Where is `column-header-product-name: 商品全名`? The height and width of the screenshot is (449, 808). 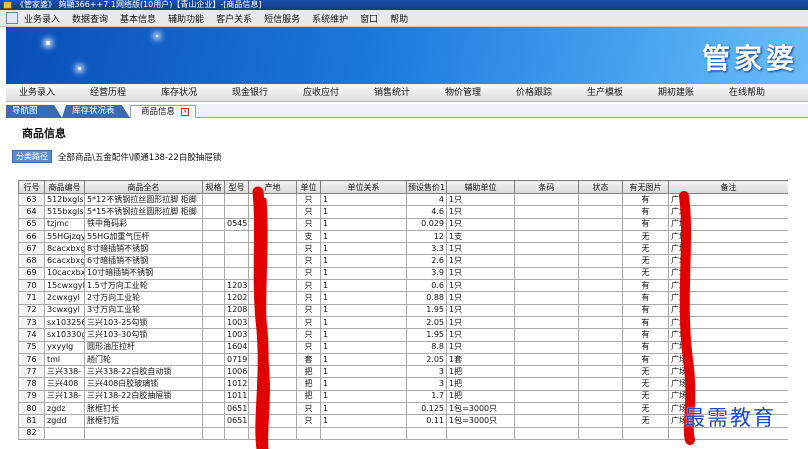 column-header-product-name: 商品全名 is located at coordinates (143, 187).